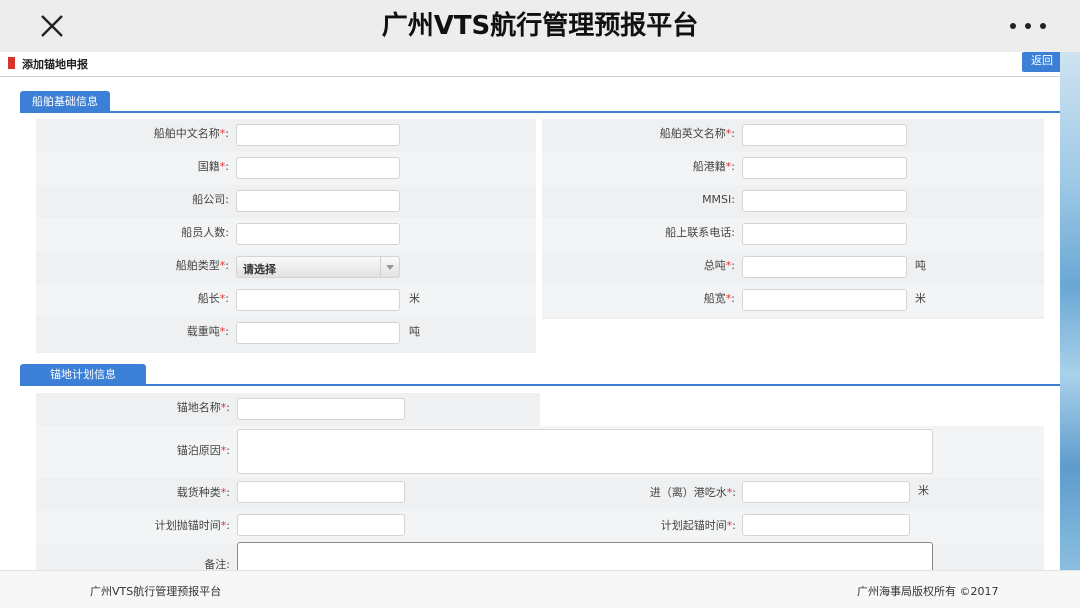 This screenshot has height=608, width=1080. What do you see at coordinates (540, 100) in the screenshot?
I see `section-vessel-header: 船舶基础信息` at bounding box center [540, 100].